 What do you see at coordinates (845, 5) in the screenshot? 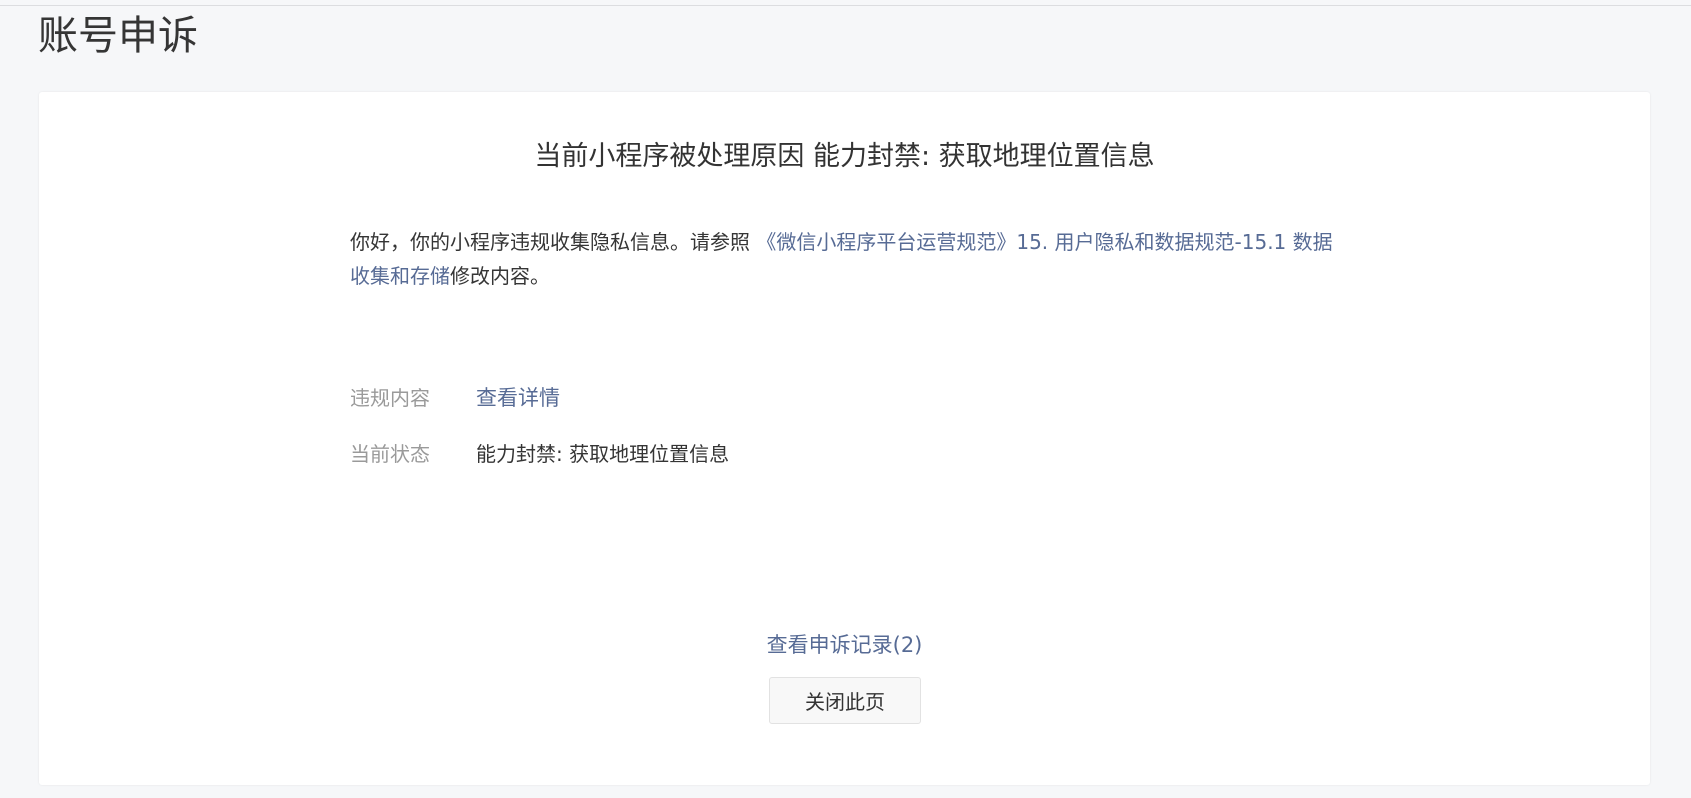
I see `top-divider` at bounding box center [845, 5].